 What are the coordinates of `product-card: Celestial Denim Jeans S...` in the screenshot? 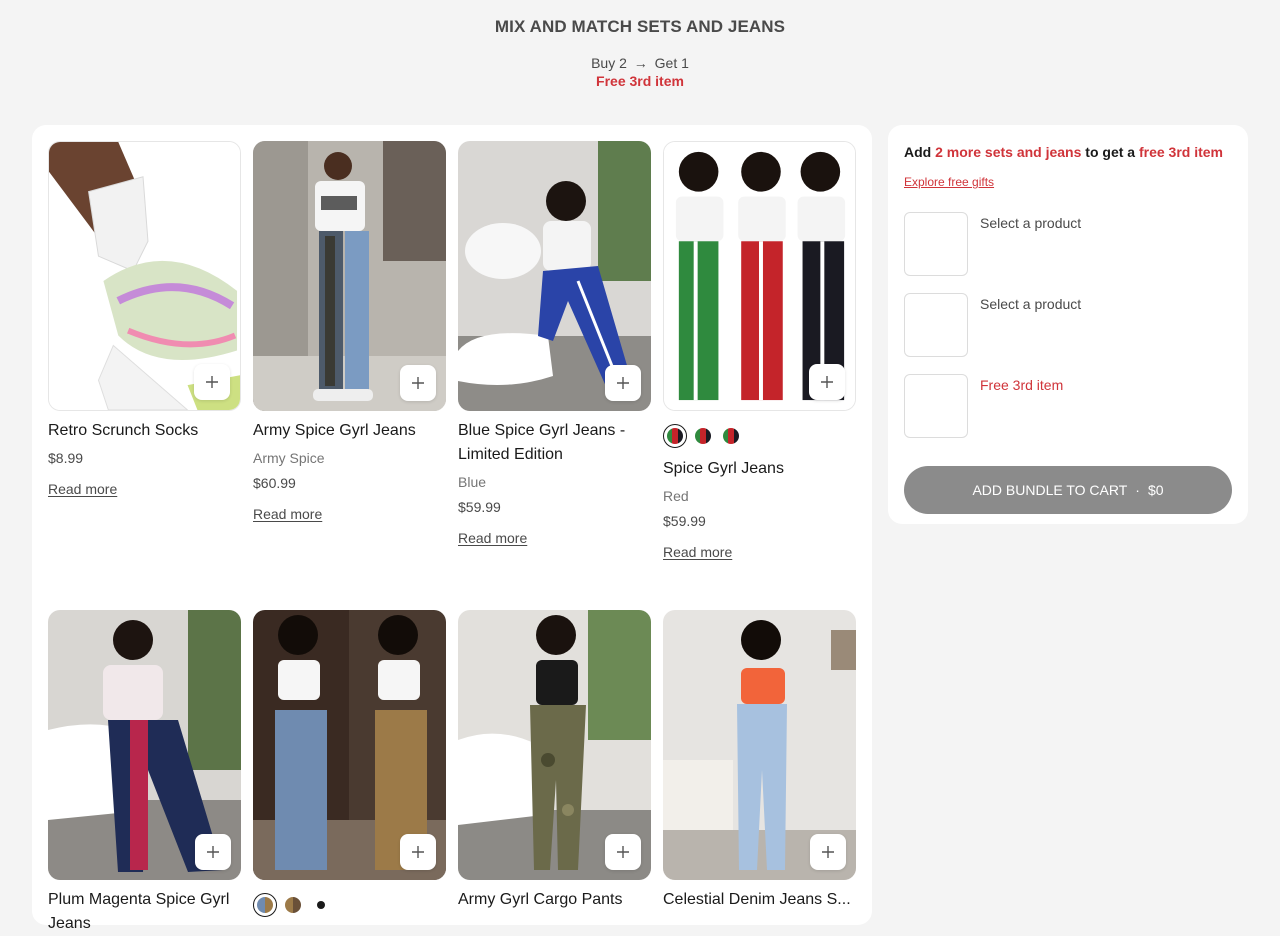 It's located at (759, 761).